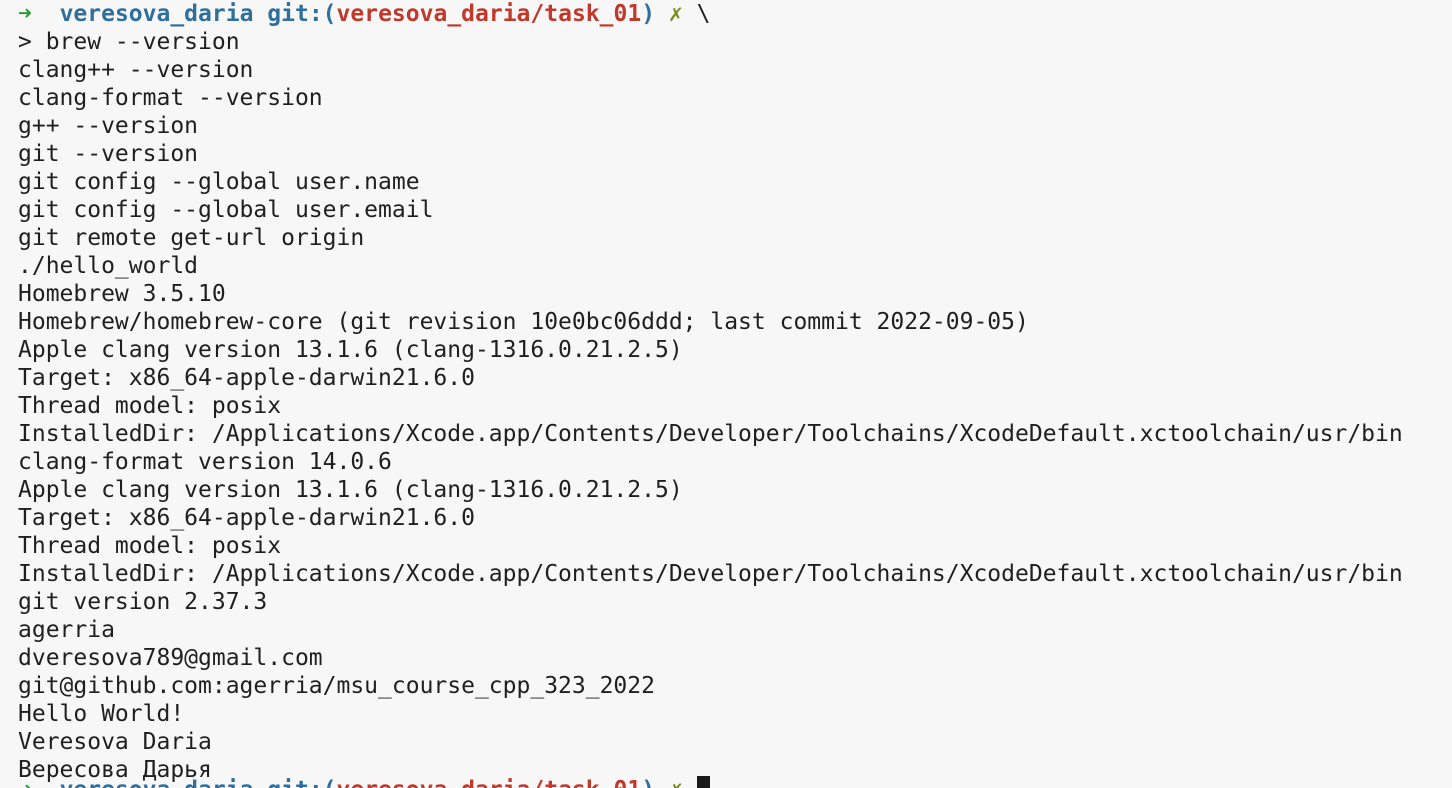  I want to click on command-line: g++ --version, so click(108, 126).